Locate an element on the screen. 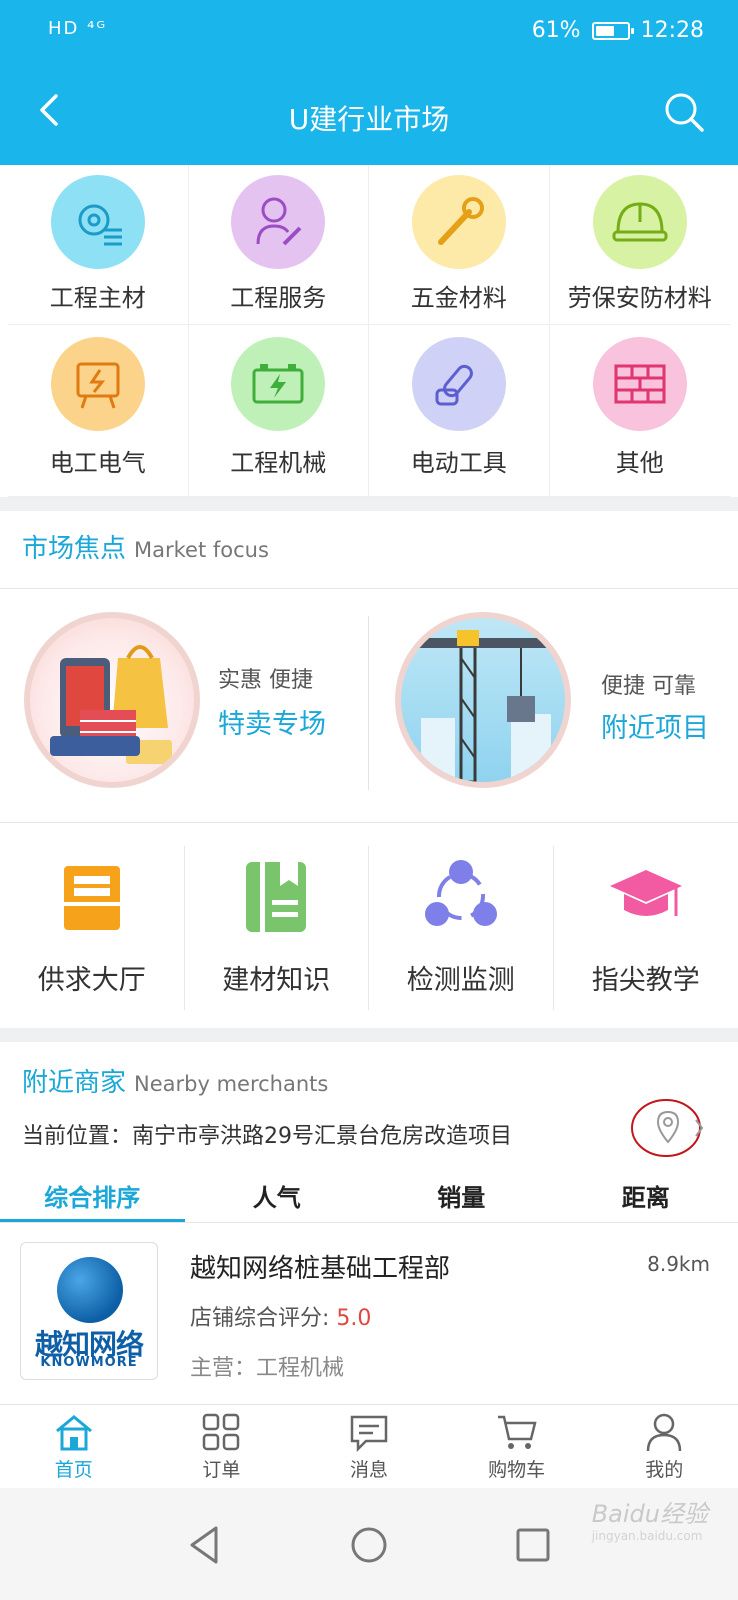 The width and height of the screenshot is (738, 1600). nav-messages: 消息 is located at coordinates (369, 1446).